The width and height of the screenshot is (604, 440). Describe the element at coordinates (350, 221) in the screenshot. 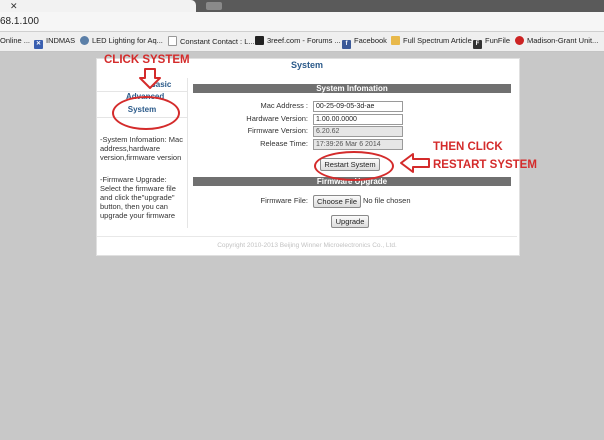

I see `upgrade-button: Upgrade` at that location.